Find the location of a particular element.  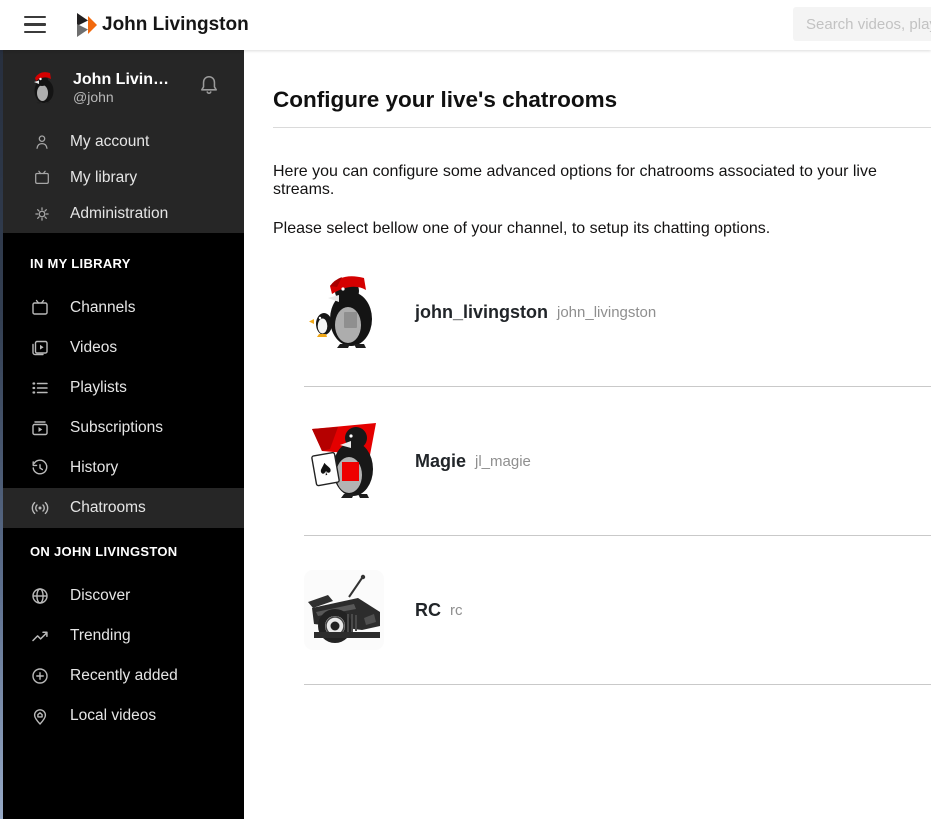

user-menu-block: John Livingston @john My account is located at coordinates (122, 141).